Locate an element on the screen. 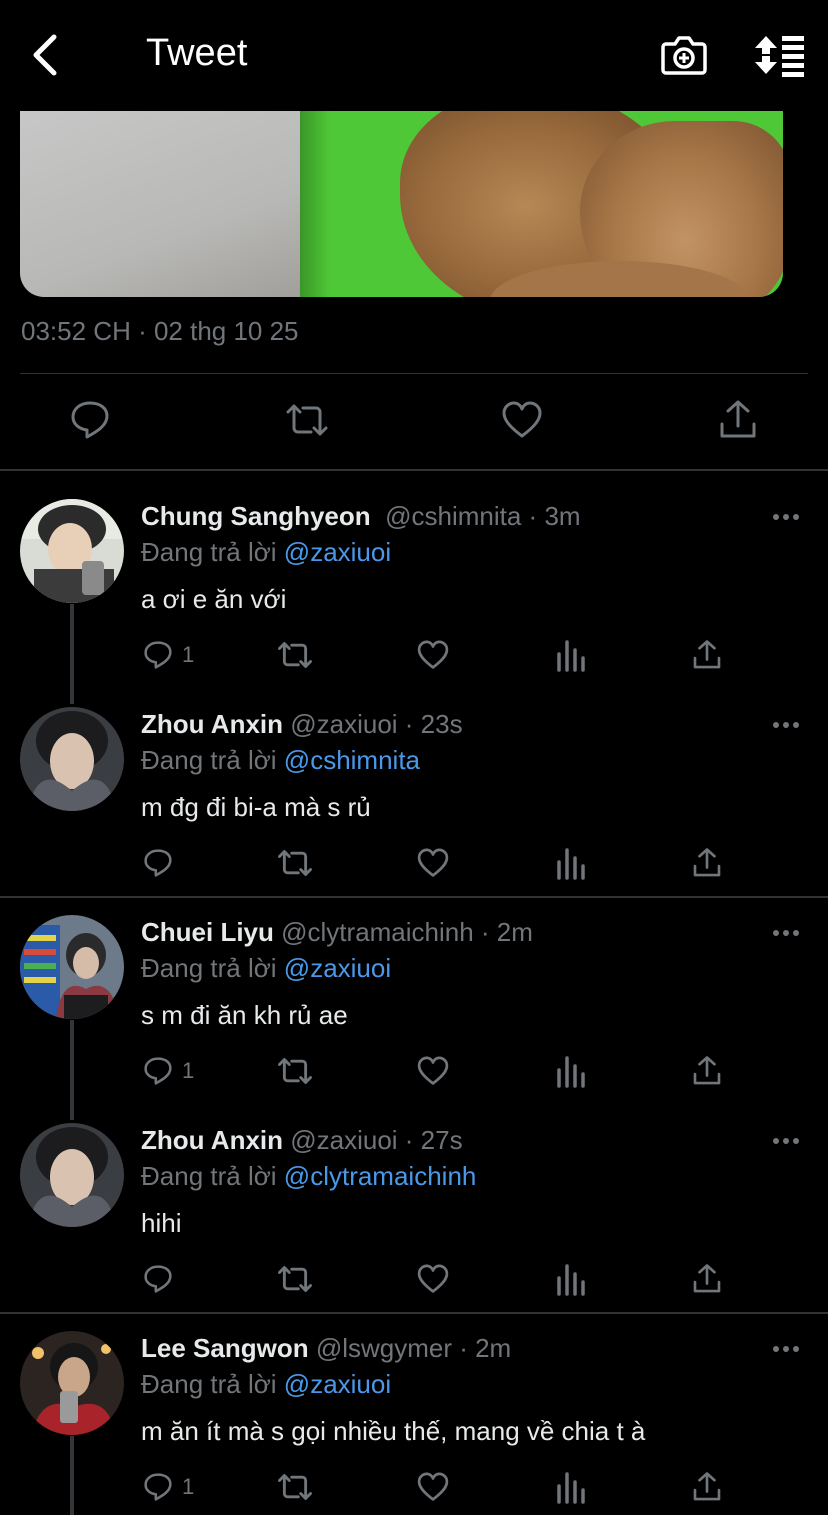 The width and height of the screenshot is (828, 1515). reply-header: Zhou Anxin @zaxiuoi · 27s is located at coordinates (302, 1141).